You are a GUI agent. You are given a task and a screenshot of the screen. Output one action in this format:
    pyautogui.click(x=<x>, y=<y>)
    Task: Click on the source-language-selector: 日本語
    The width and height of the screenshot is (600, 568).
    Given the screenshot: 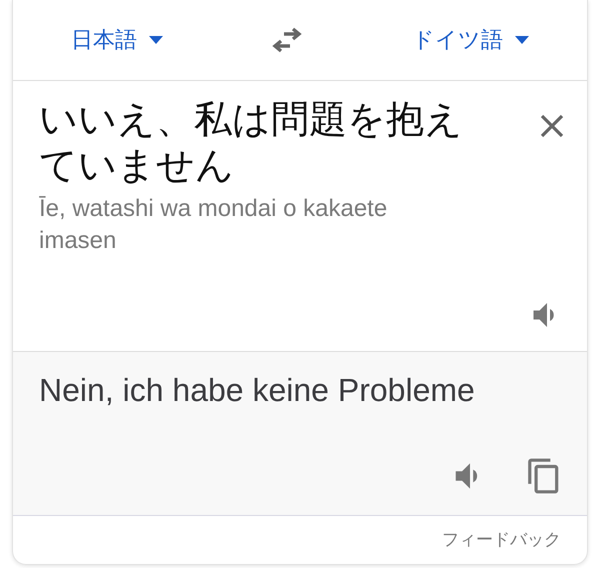 What is the action you would take?
    pyautogui.click(x=116, y=40)
    